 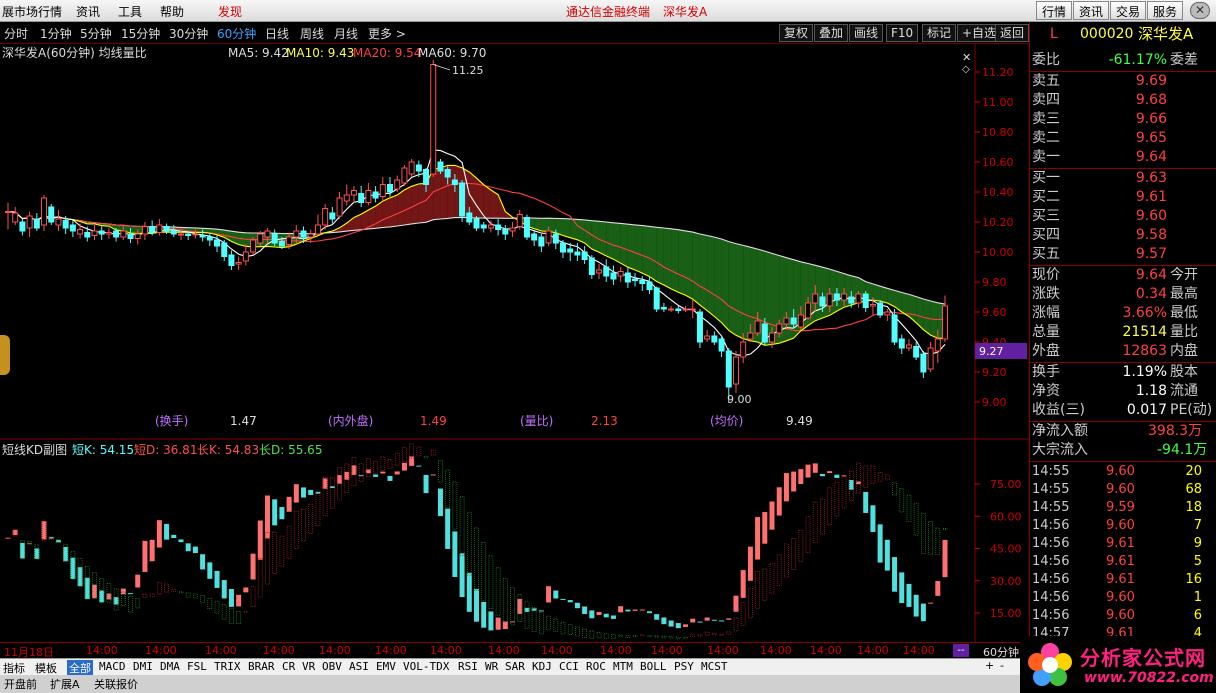 What do you see at coordinates (16, 33) in the screenshot?
I see `period-timeshare: 分时` at bounding box center [16, 33].